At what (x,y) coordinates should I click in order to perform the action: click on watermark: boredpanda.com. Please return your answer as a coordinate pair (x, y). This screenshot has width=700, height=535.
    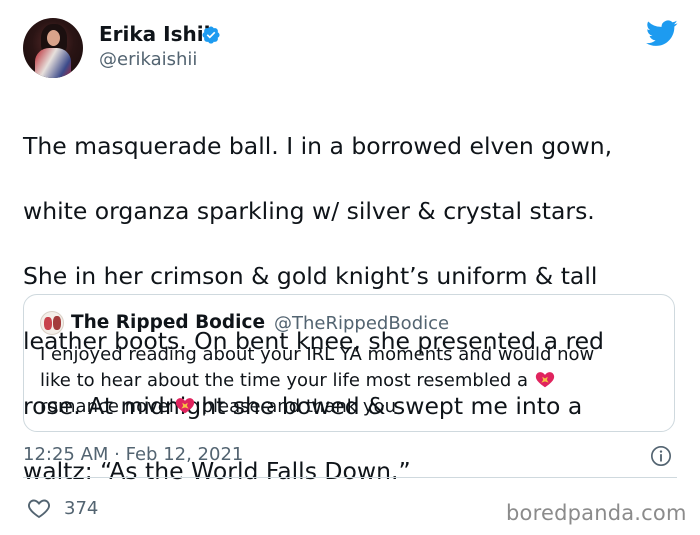
    Looking at the image, I should click on (596, 513).